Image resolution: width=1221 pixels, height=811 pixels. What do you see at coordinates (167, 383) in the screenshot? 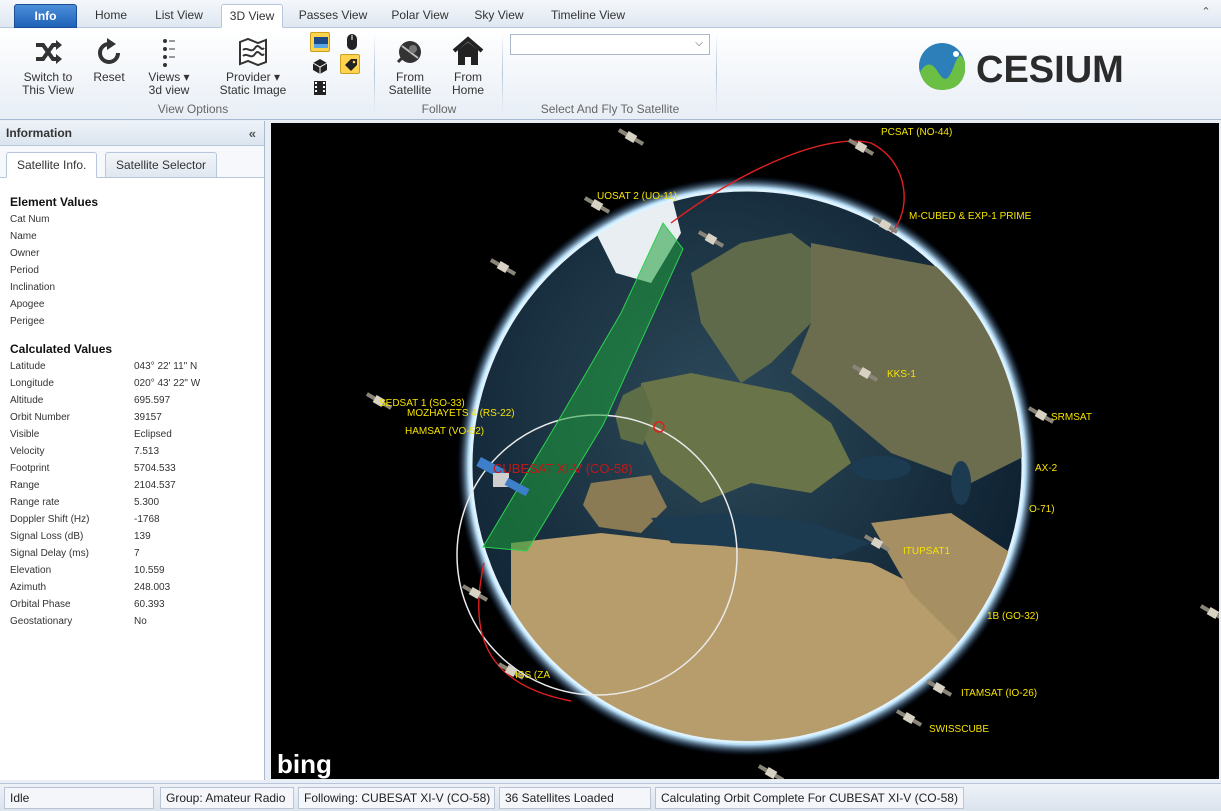
I see `calculated-value-value: 020° 43' 22" W` at bounding box center [167, 383].